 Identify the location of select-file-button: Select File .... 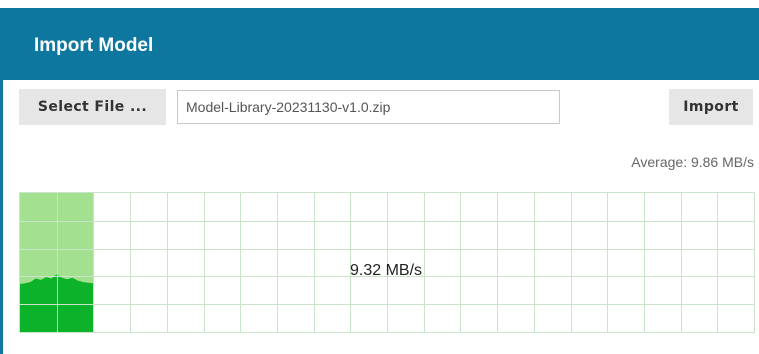
(92, 107).